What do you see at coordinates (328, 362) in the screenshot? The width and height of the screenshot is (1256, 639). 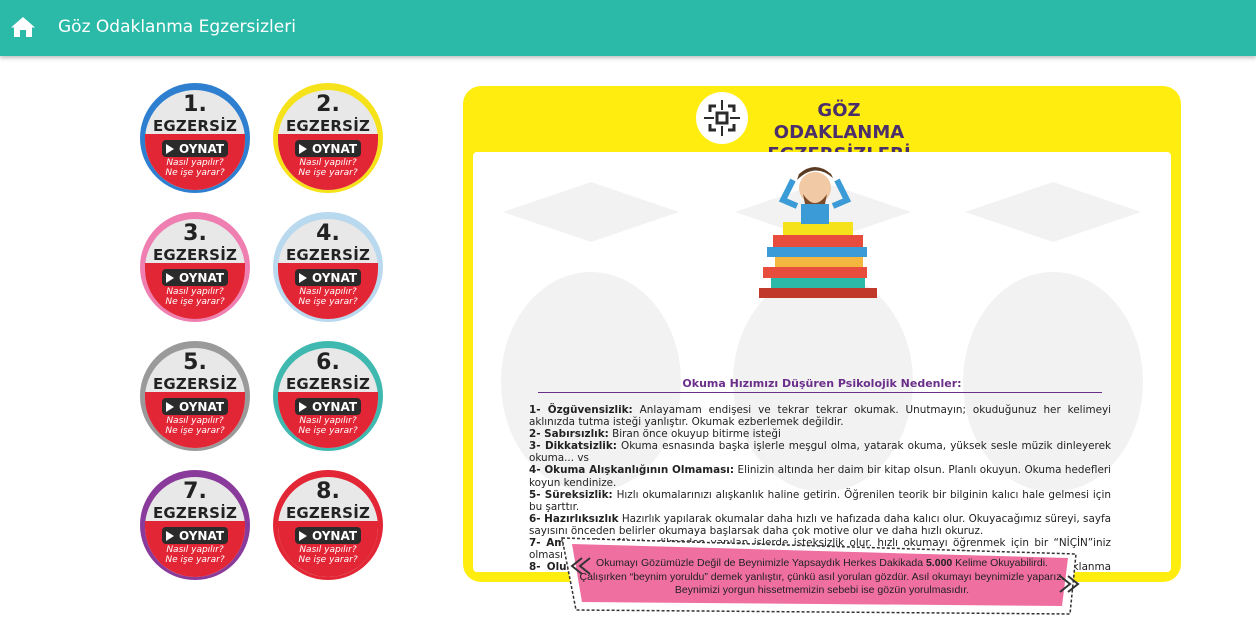 I see `exercise-number: 6.` at bounding box center [328, 362].